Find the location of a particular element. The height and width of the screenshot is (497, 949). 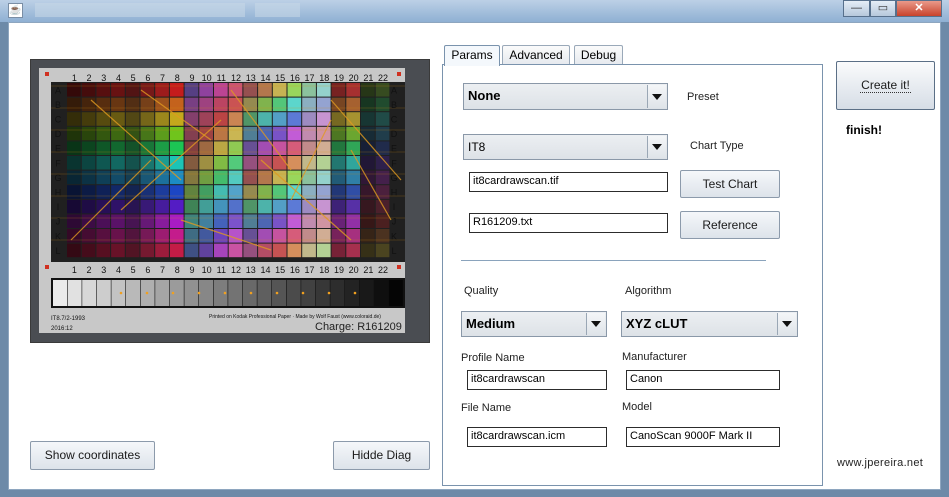

quality-combo: Medium is located at coordinates (534, 324).